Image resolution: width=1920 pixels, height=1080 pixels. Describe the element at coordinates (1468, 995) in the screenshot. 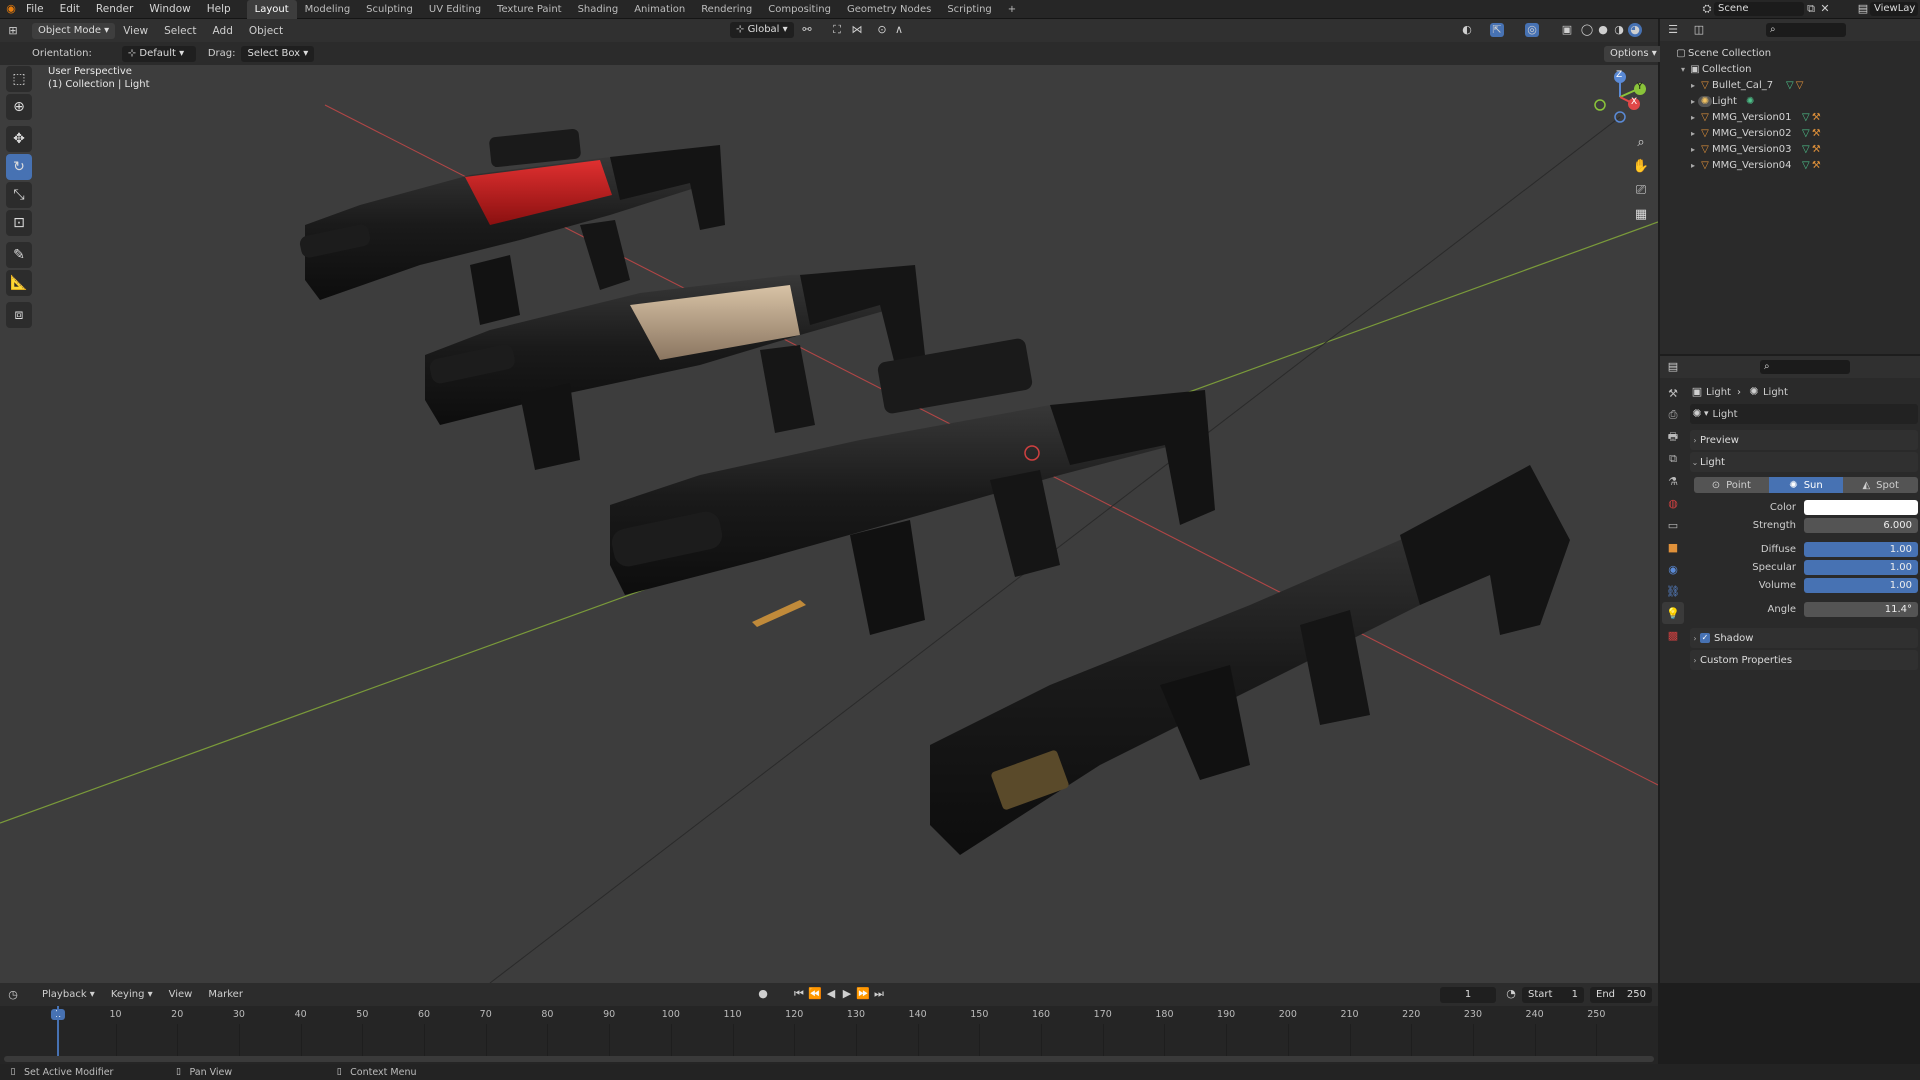

I see `current-frame-field: 1` at that location.